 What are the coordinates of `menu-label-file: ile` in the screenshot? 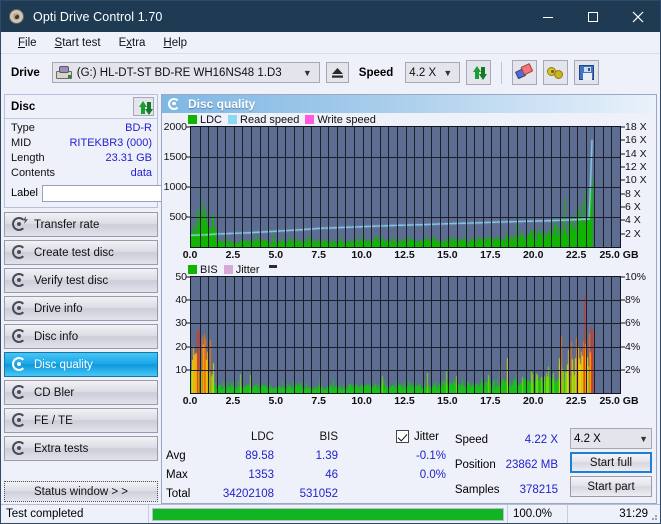 It's located at (31, 42).